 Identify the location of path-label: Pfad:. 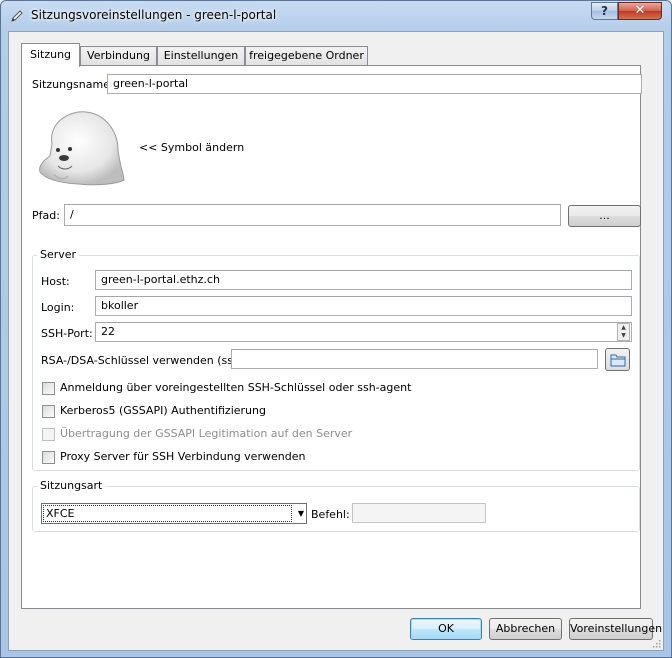
(46, 215).